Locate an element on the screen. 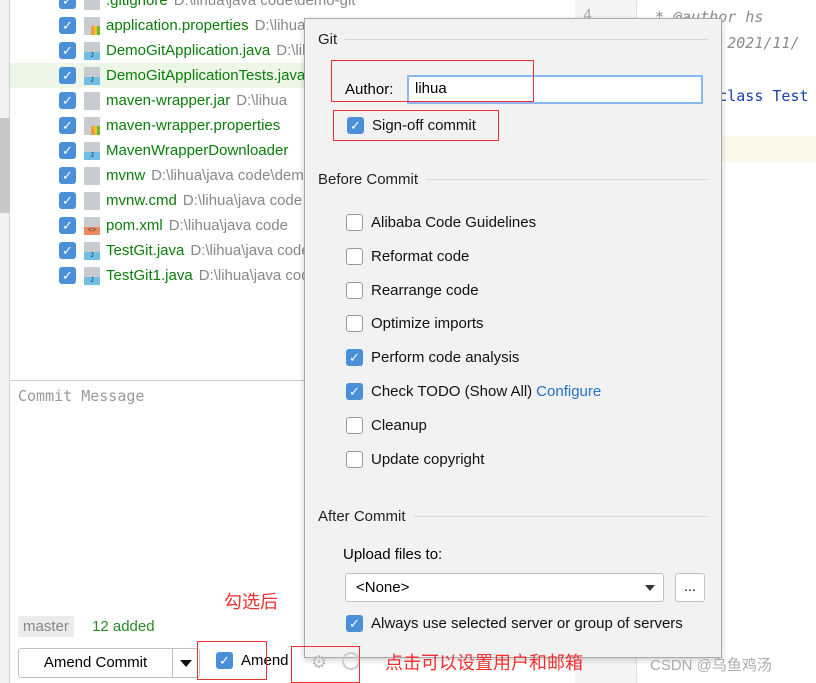  text-file-icon is located at coordinates (92, 200).